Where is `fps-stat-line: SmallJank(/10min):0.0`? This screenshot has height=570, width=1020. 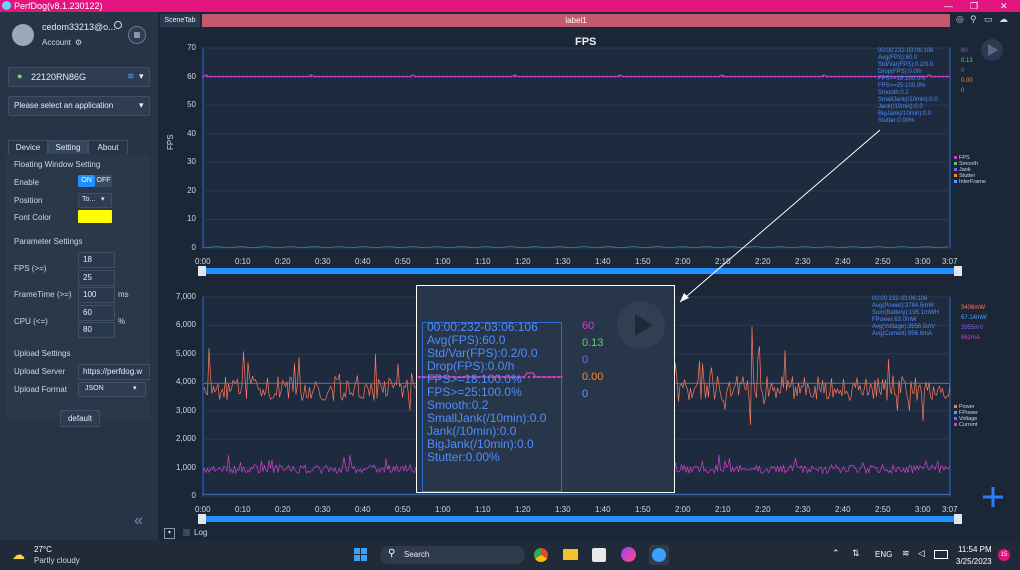
fps-stat-line: SmallJank(/10min):0.0 is located at coordinates (908, 100).